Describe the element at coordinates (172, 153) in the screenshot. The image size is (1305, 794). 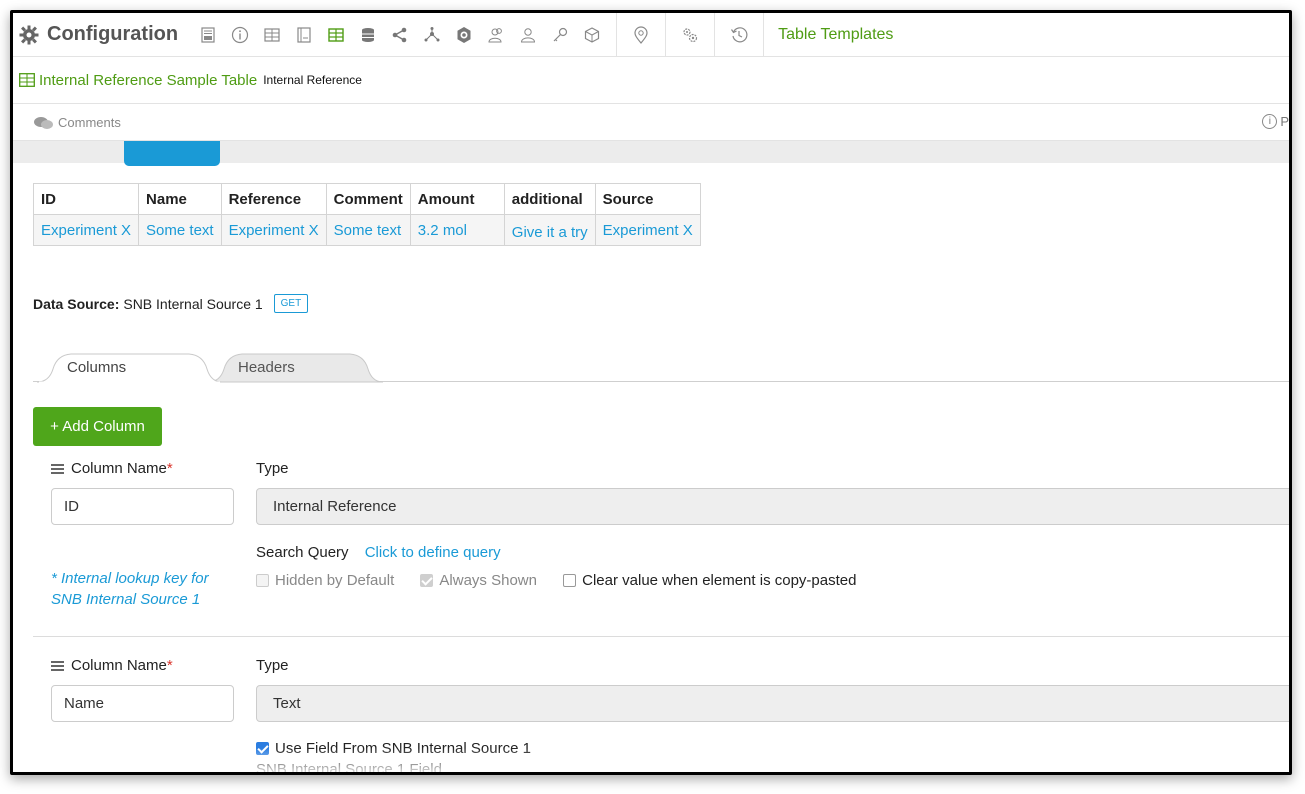
I see `preview-tab-indicator` at that location.